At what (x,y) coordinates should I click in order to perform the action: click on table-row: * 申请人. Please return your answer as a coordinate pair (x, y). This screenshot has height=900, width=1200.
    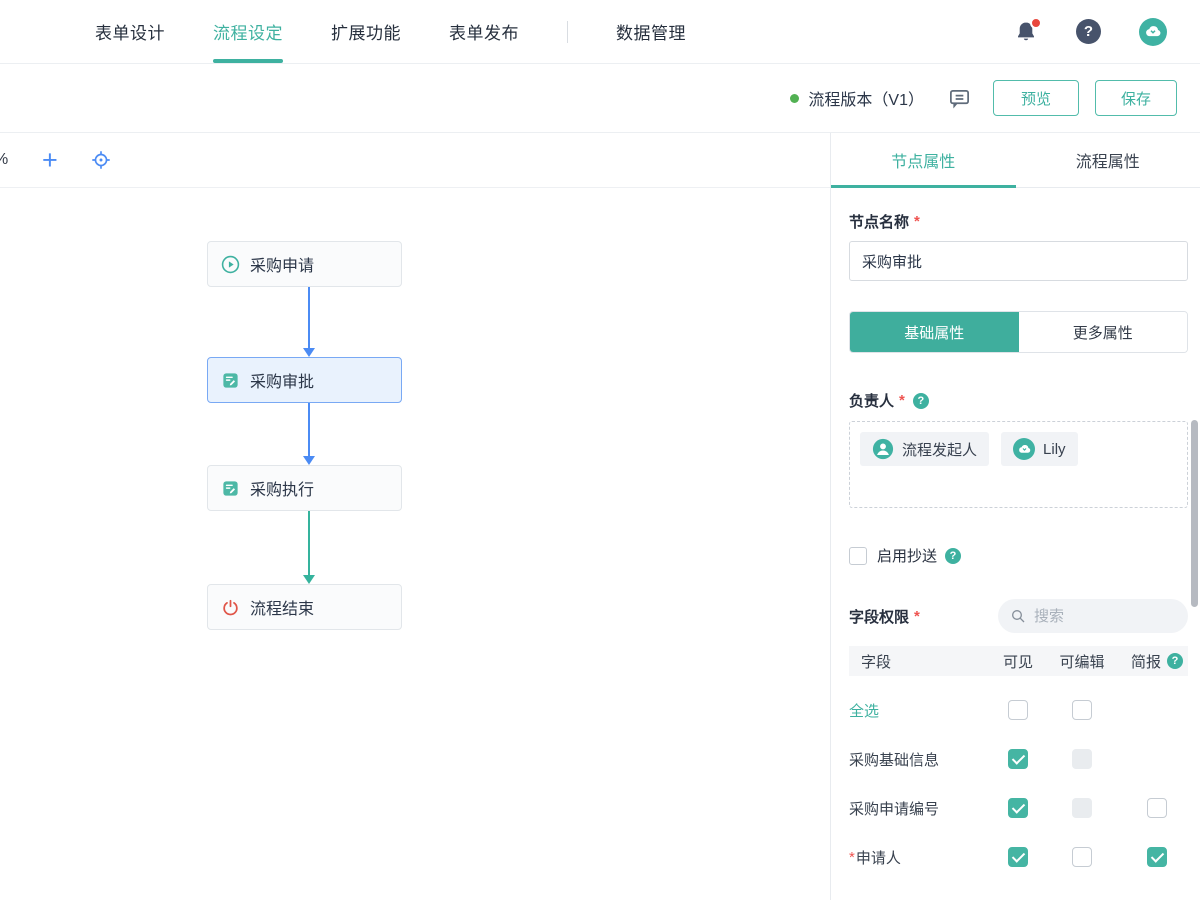
    Looking at the image, I should click on (1018, 857).